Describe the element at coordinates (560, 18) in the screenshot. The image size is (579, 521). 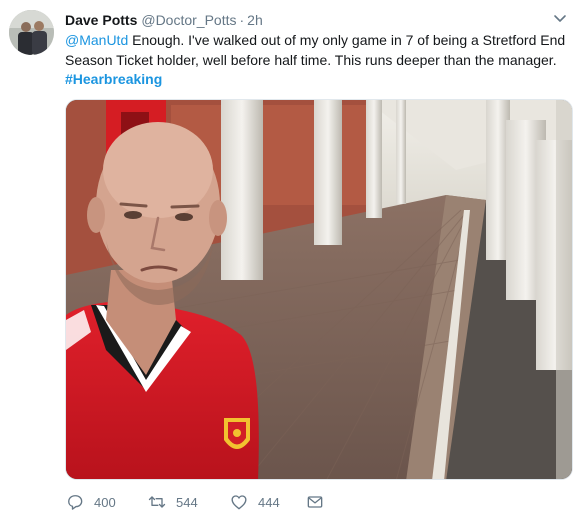
I see `chevron-down-icon` at that location.